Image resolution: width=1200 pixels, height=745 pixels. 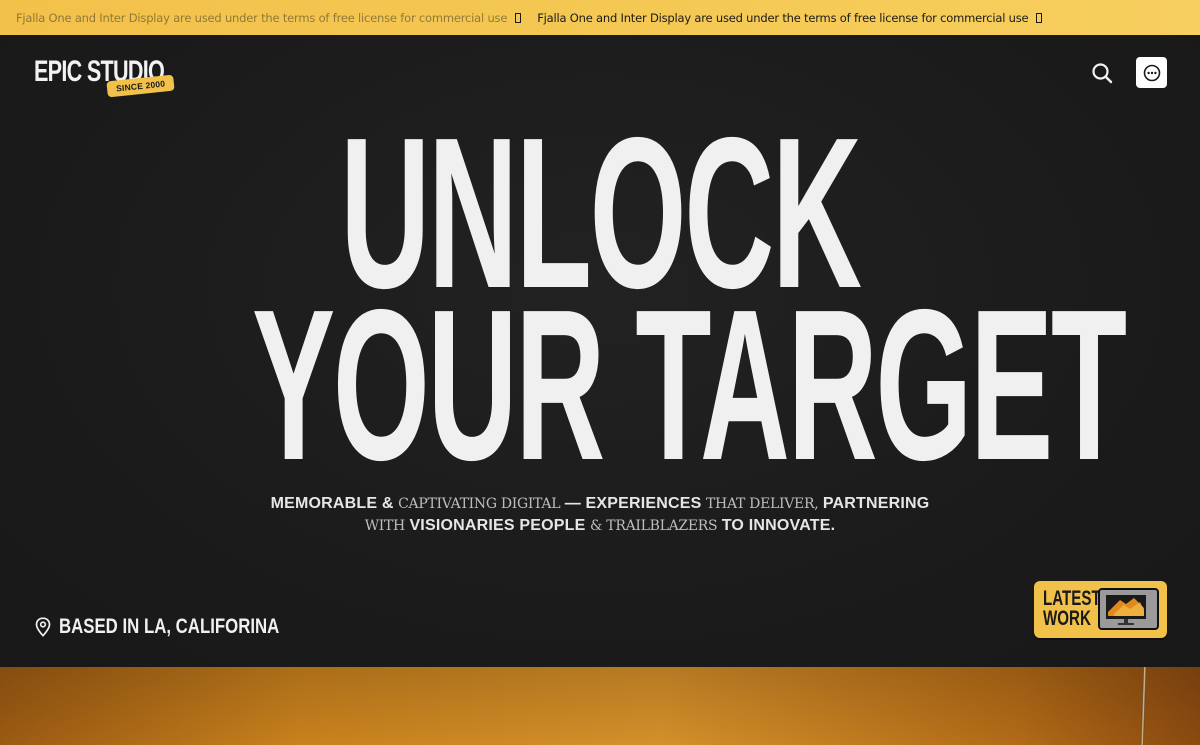 I want to click on tagline-bold: — EXPERIENCES, so click(x=633, y=503).